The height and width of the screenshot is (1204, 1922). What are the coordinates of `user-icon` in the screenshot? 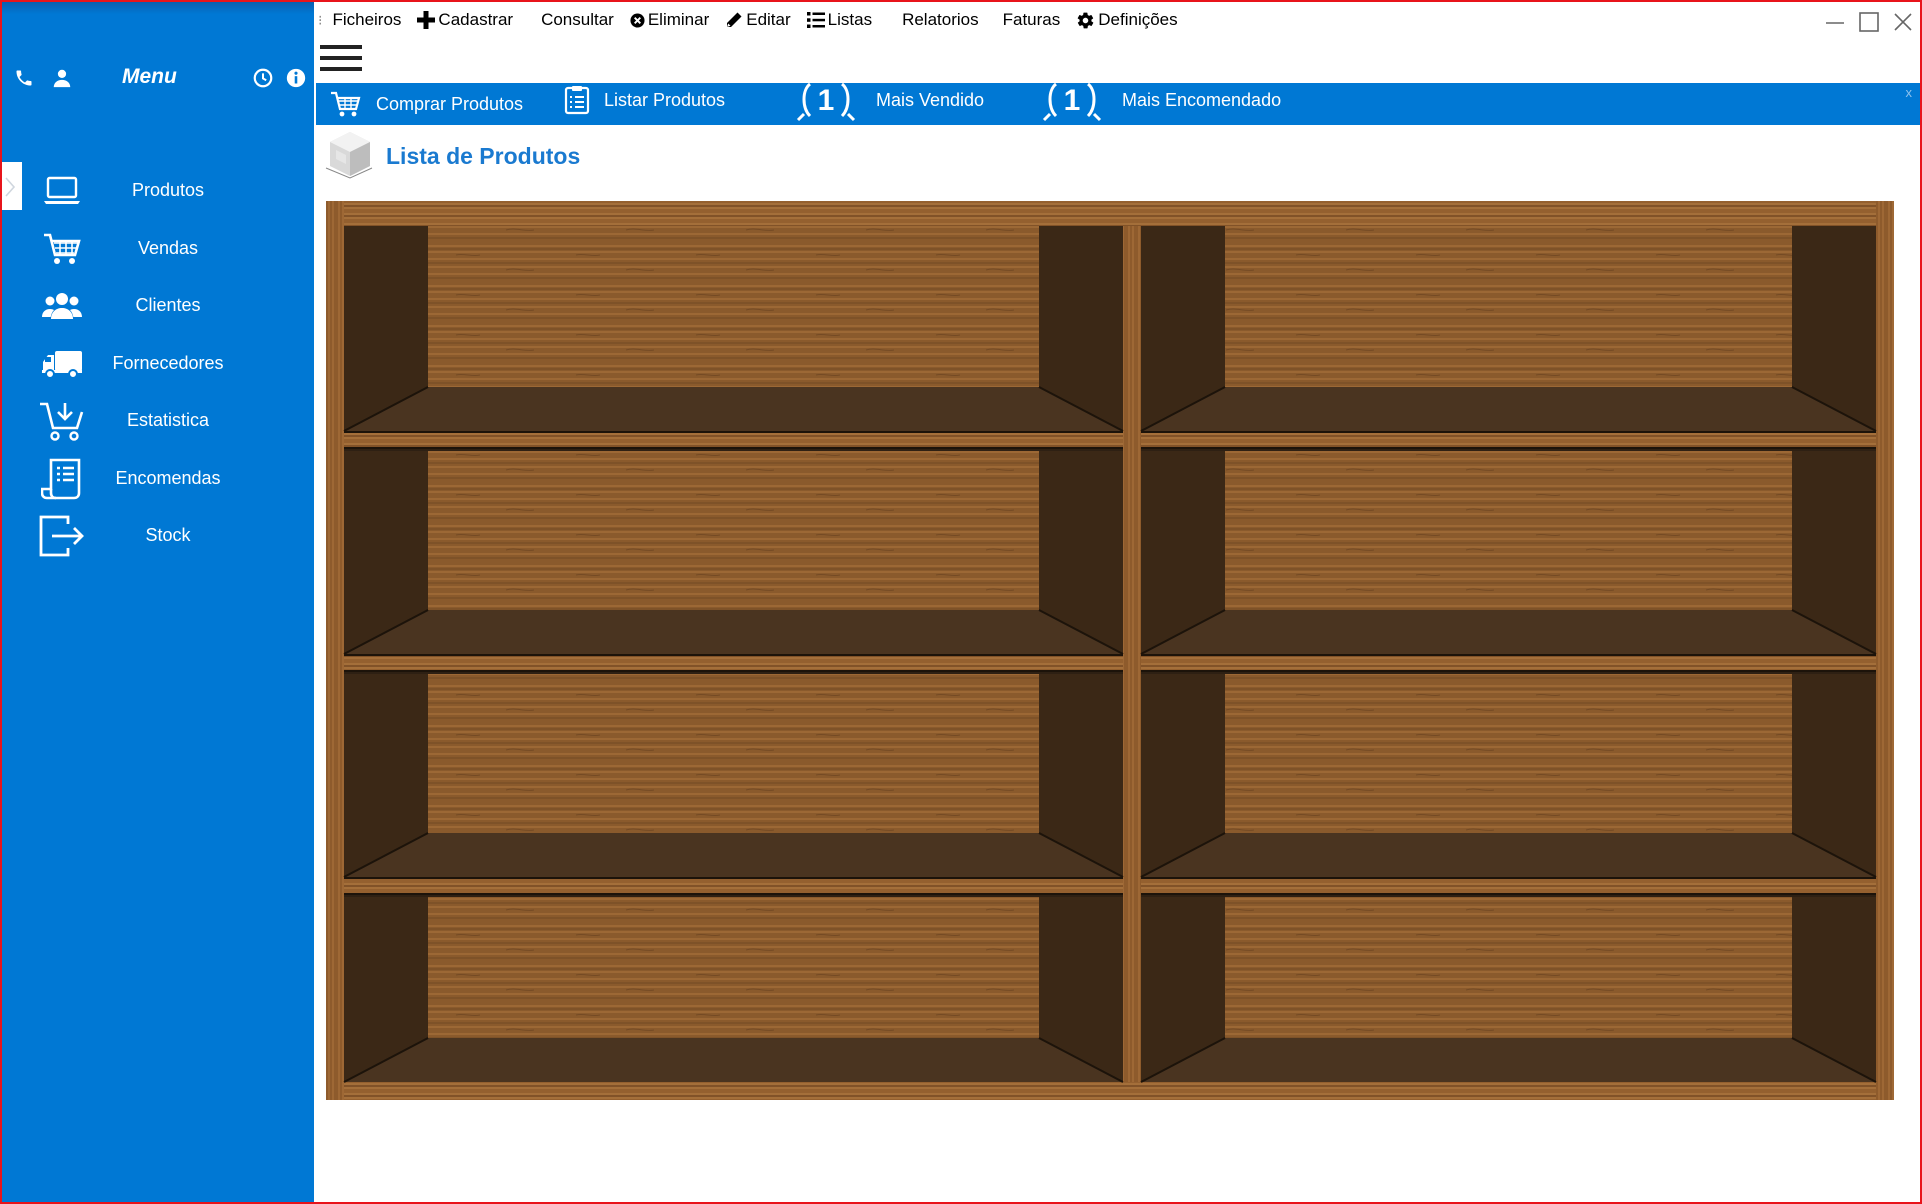 It's located at (62, 78).